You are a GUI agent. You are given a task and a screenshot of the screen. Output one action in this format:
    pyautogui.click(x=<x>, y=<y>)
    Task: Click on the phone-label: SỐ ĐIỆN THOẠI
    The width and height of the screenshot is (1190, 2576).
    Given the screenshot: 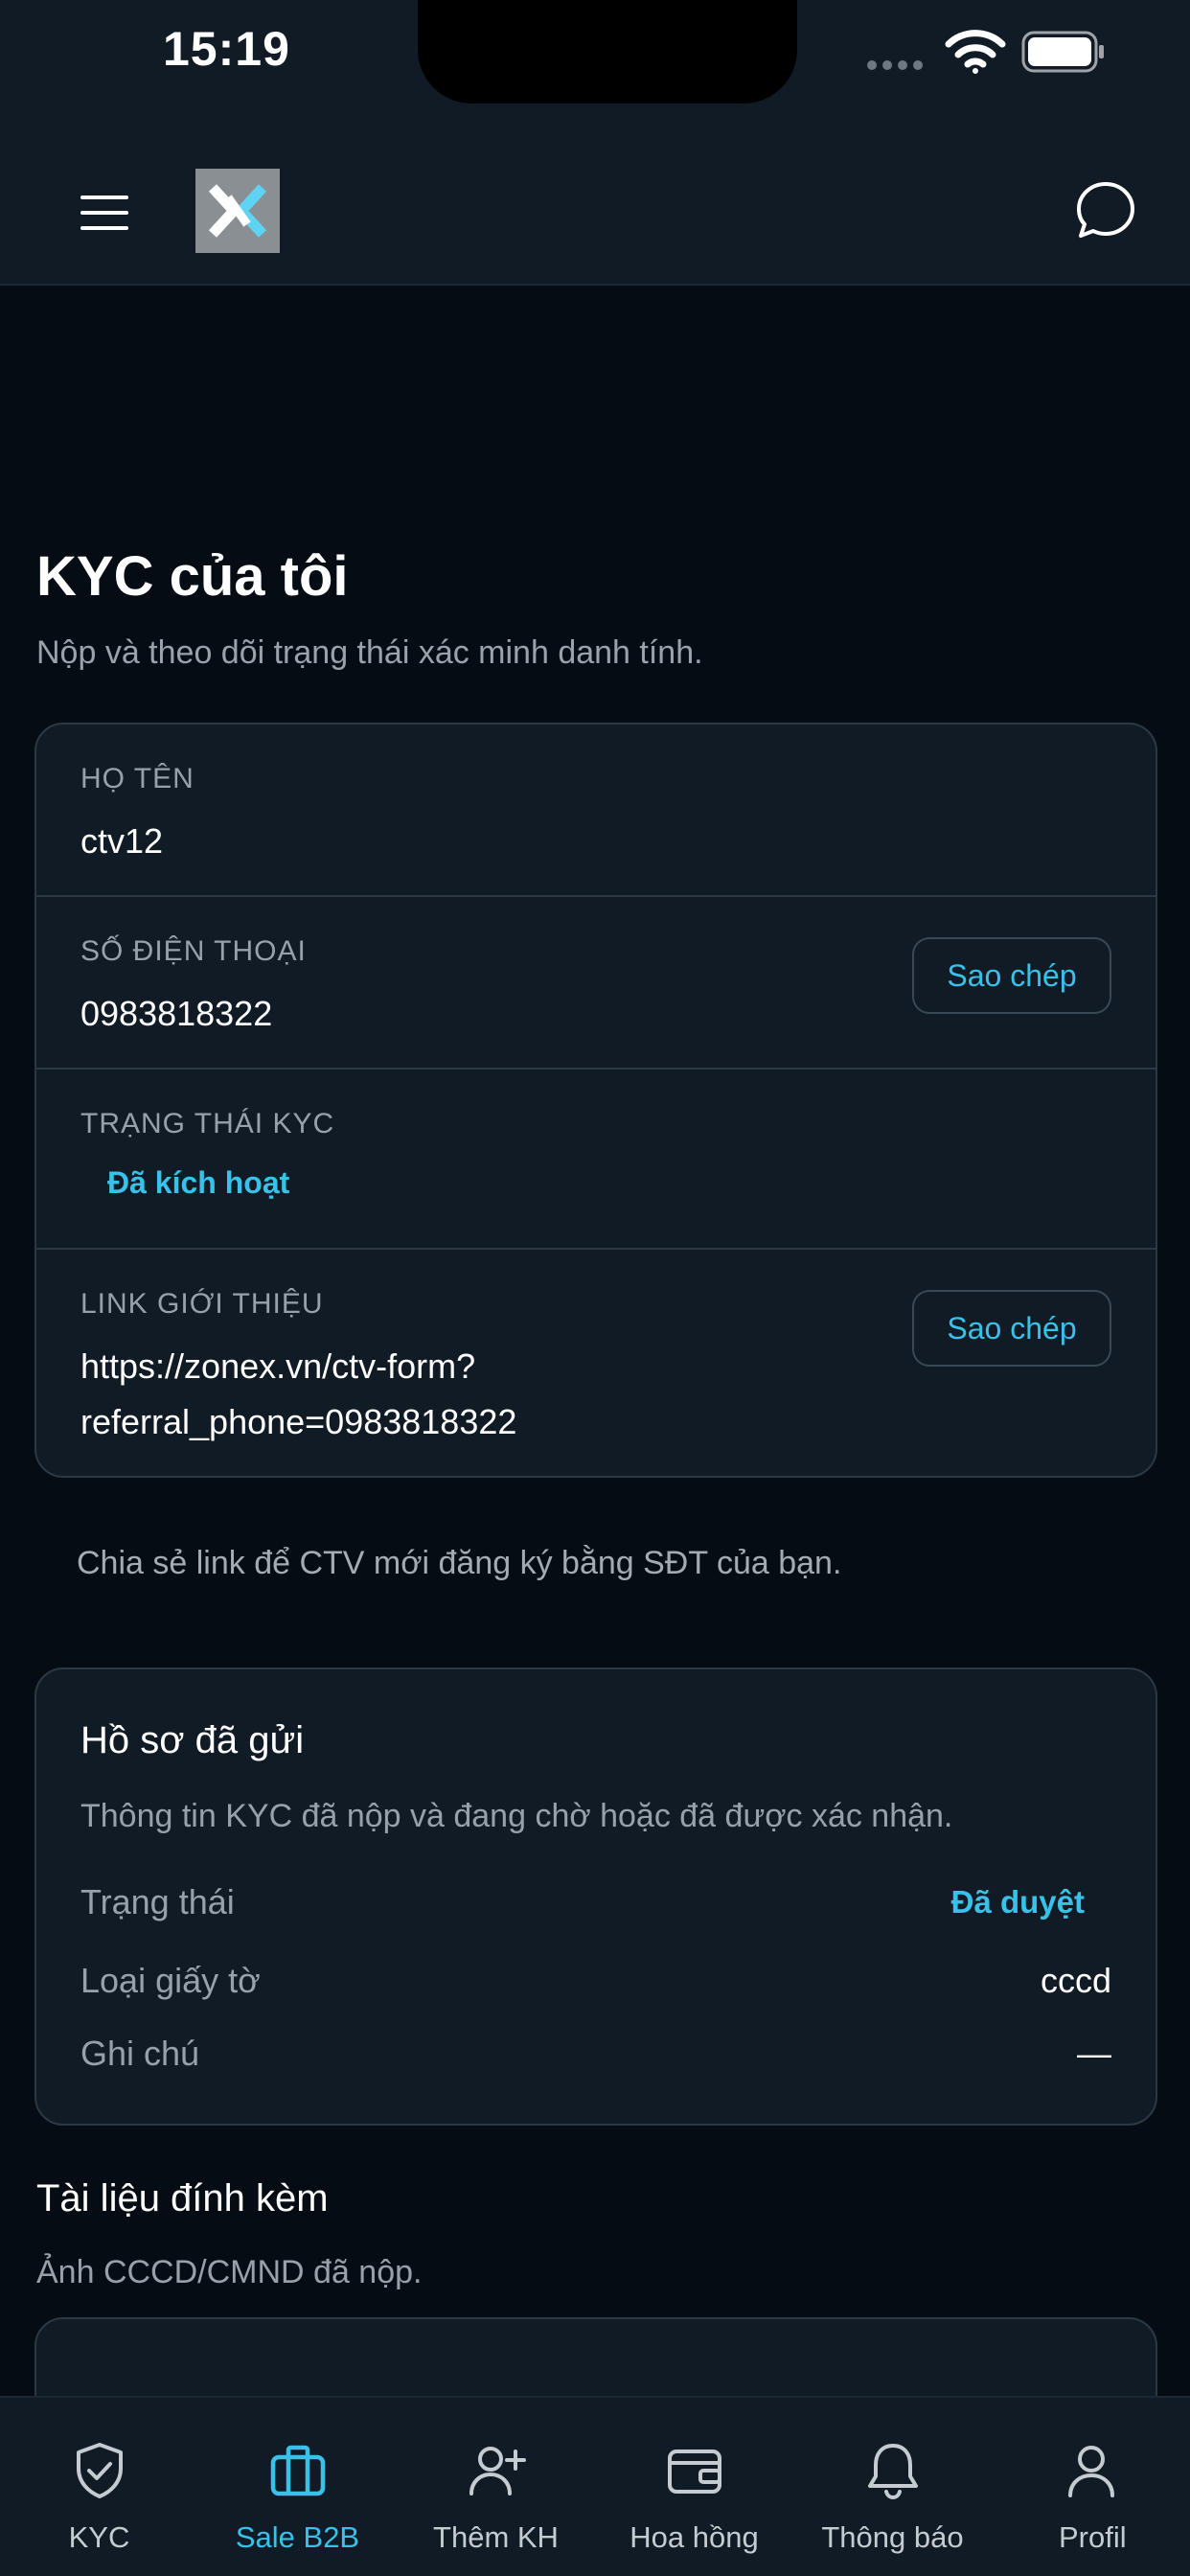 What is the action you would take?
    pyautogui.click(x=194, y=951)
    